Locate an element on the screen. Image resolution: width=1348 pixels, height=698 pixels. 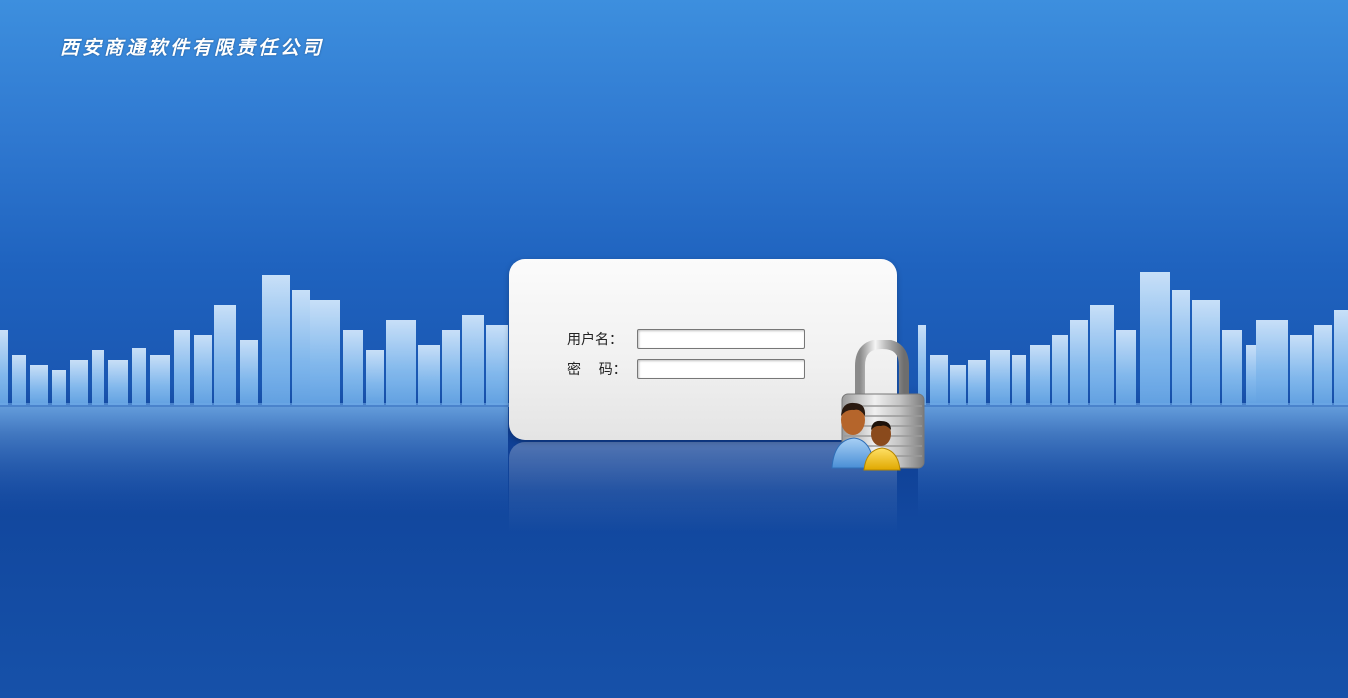
username-input is located at coordinates (721, 339).